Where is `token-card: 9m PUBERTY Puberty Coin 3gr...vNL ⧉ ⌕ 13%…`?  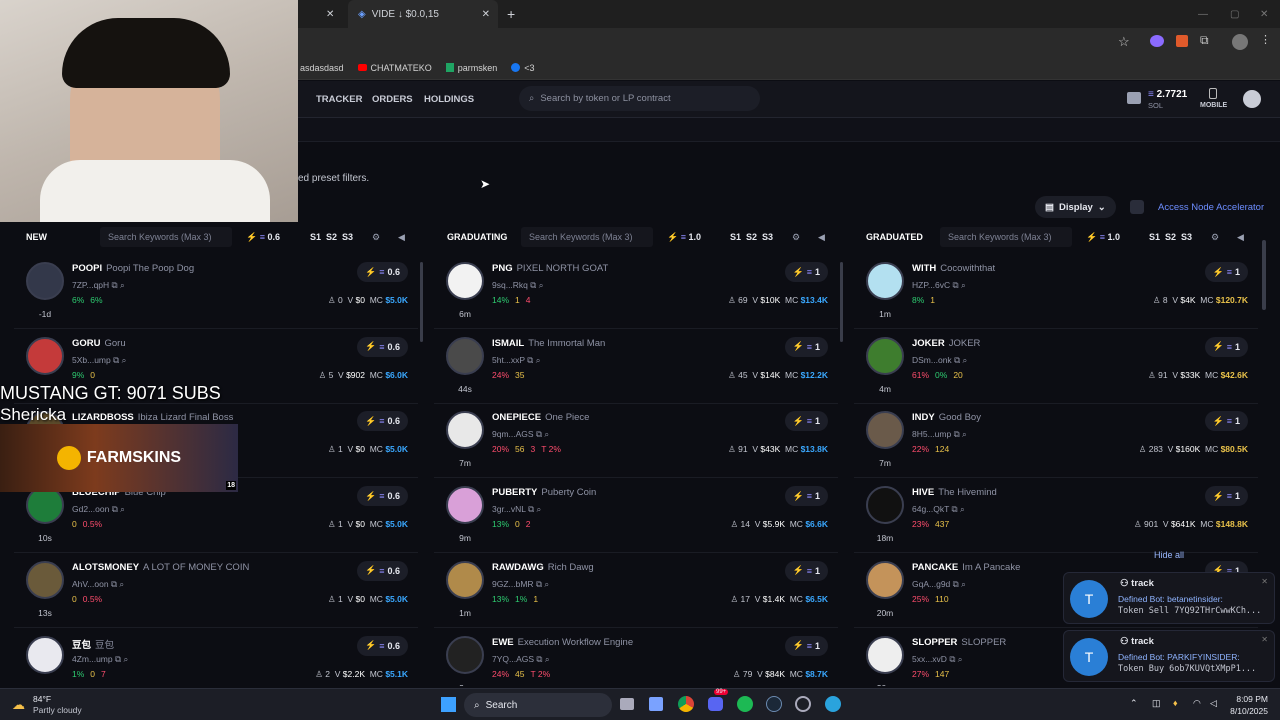
token-card: 9m PUBERTY Puberty Coin 3gr...vNL ⧉ ⌕ 13%… is located at coordinates (636, 516).